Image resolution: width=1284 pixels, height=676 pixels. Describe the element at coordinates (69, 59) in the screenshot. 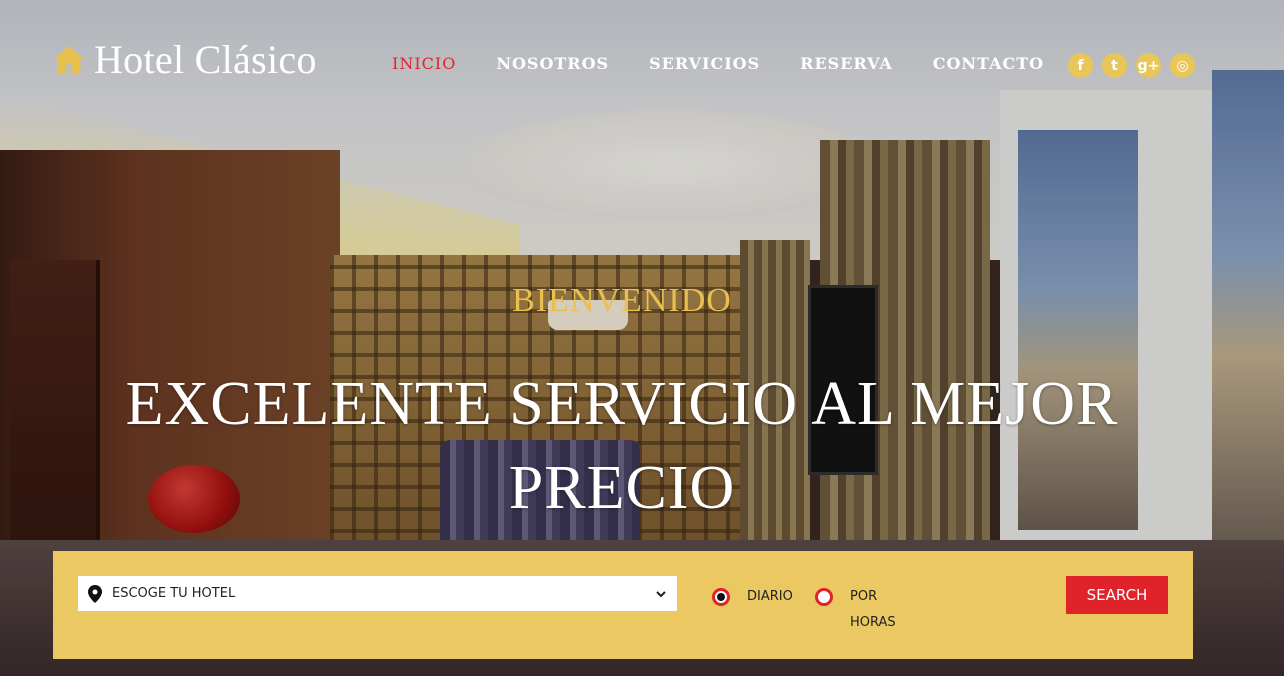

I see `home-icon` at that location.